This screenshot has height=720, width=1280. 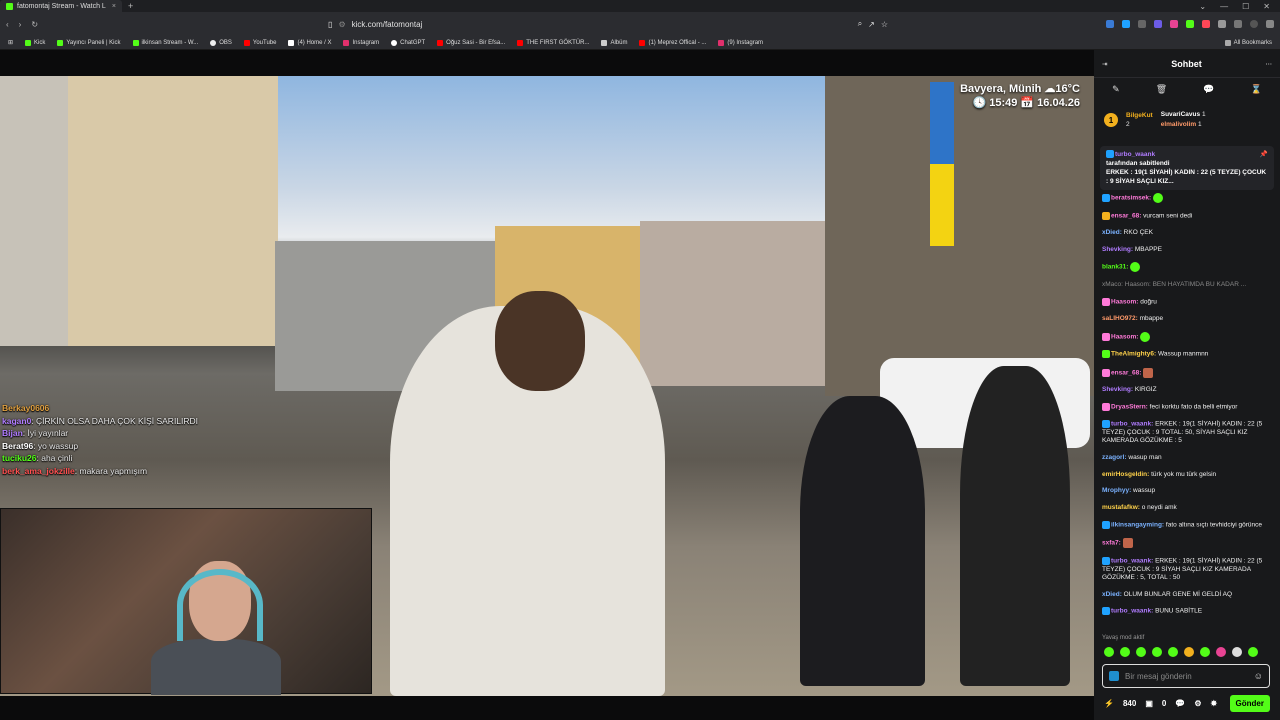 I want to click on minimize-button: —, so click(x=1224, y=6).